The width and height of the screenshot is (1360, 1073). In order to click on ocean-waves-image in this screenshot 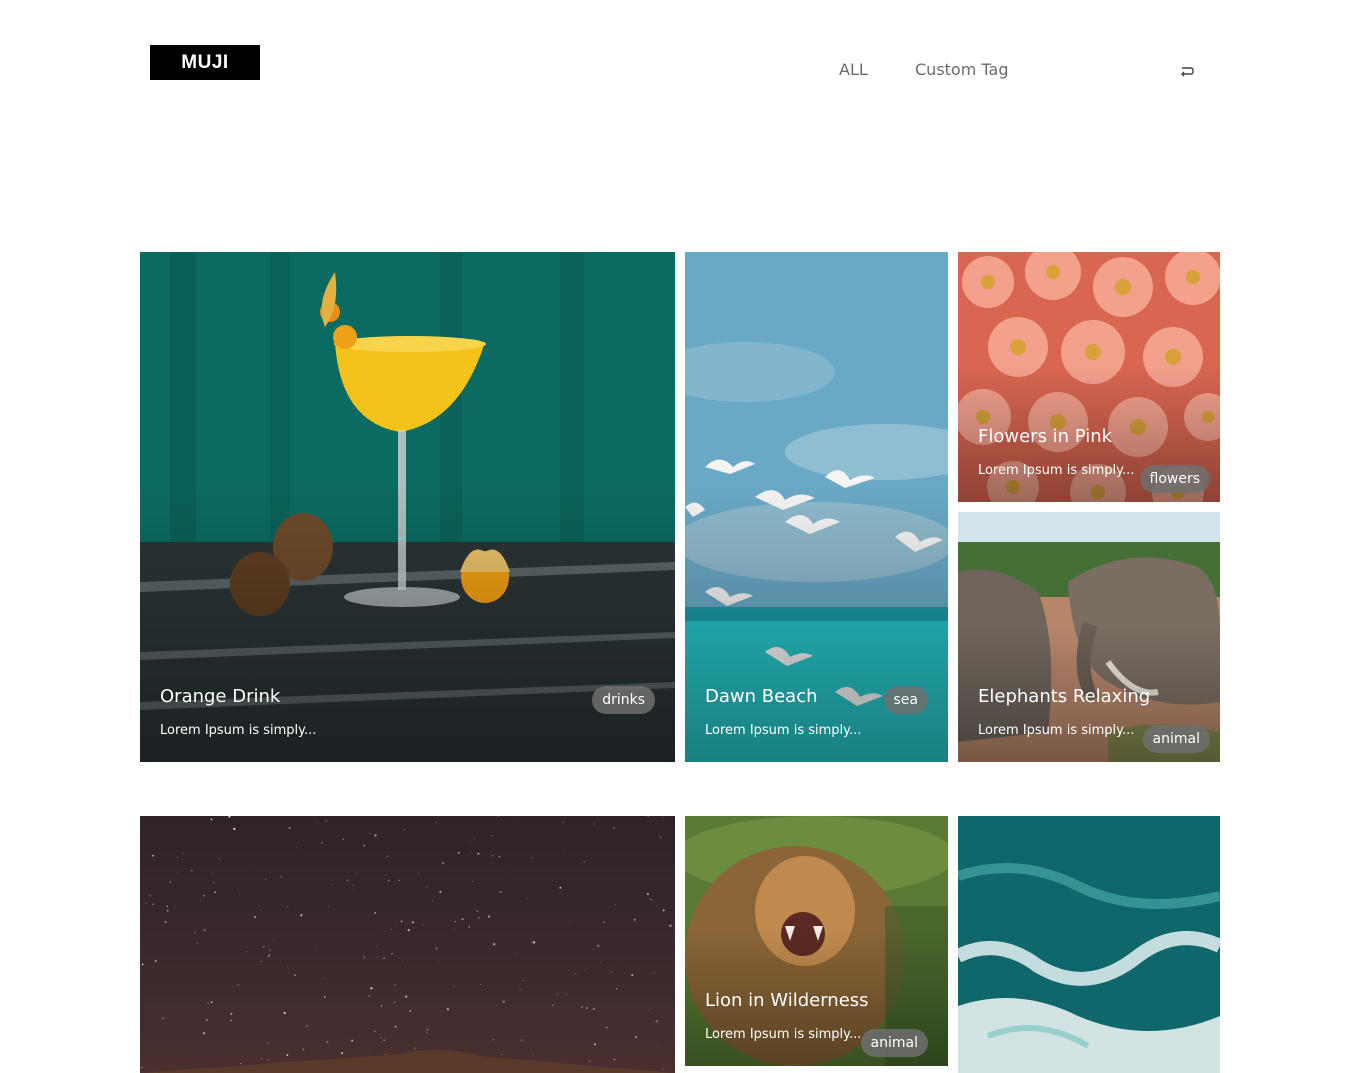, I will do `click(1089, 944)`.